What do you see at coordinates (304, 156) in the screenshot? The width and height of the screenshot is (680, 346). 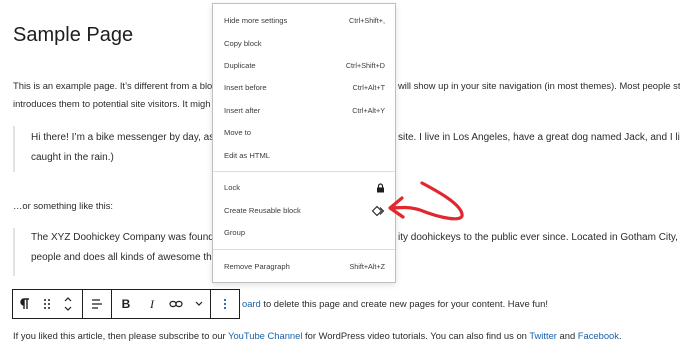 I see `menu-item-edit-as-html: Edit as HTML` at bounding box center [304, 156].